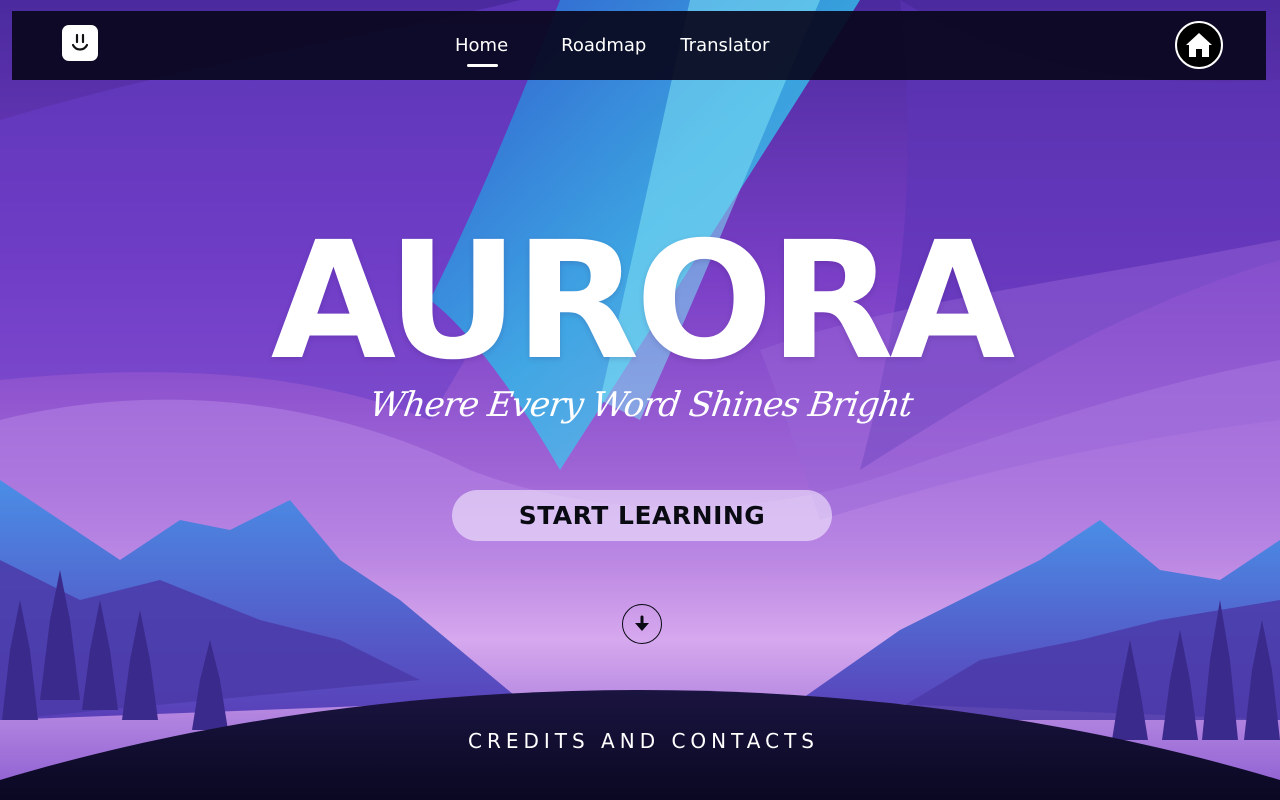 The height and width of the screenshot is (800, 1280). I want to click on arrow-down-icon, so click(642, 623).